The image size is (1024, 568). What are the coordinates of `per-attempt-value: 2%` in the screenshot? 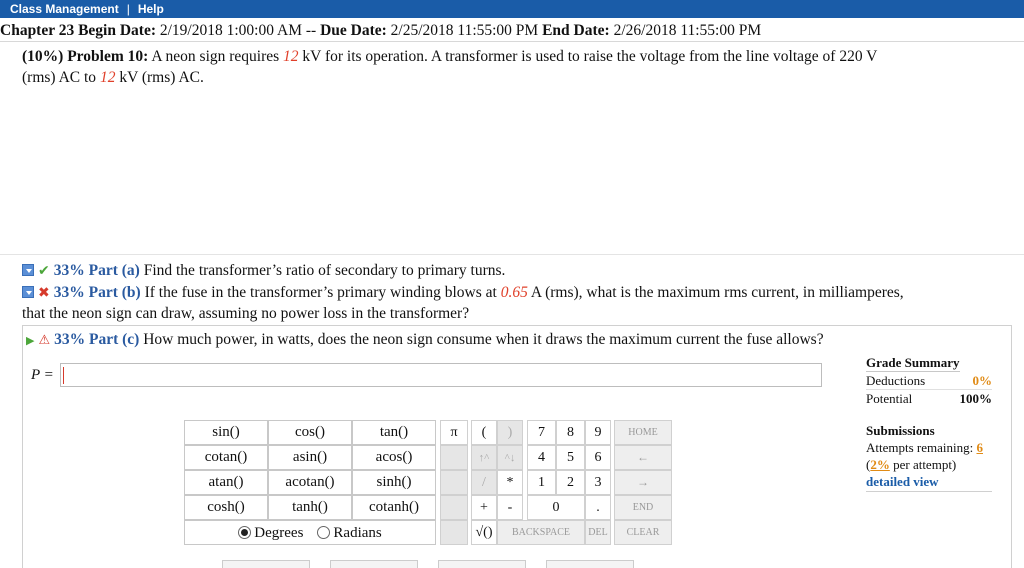 It's located at (880, 464).